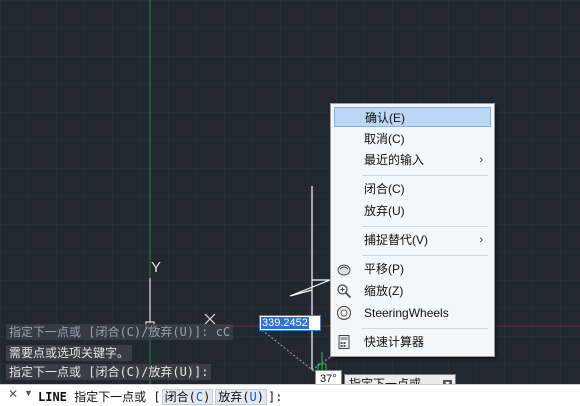 This screenshot has height=406, width=580. I want to click on menu-item-quickcalc: 快速计算器, so click(412, 342).